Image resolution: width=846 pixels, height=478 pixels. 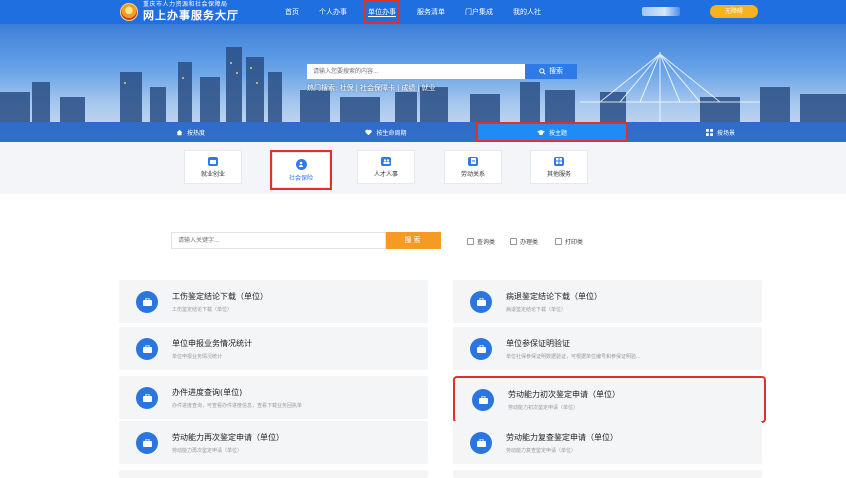 I want to click on category-bar: 就业创业 社会保险 人才人事 劳动关系 其他服务, so click(x=423, y=168).